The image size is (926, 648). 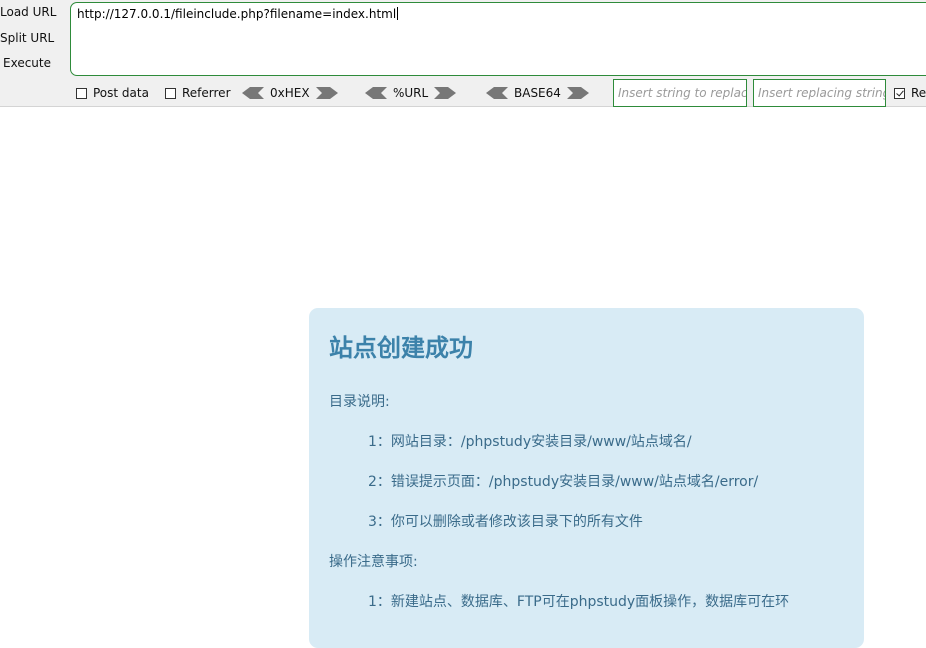 What do you see at coordinates (680, 93) in the screenshot?
I see `replace-string-input: Insert string to replace` at bounding box center [680, 93].